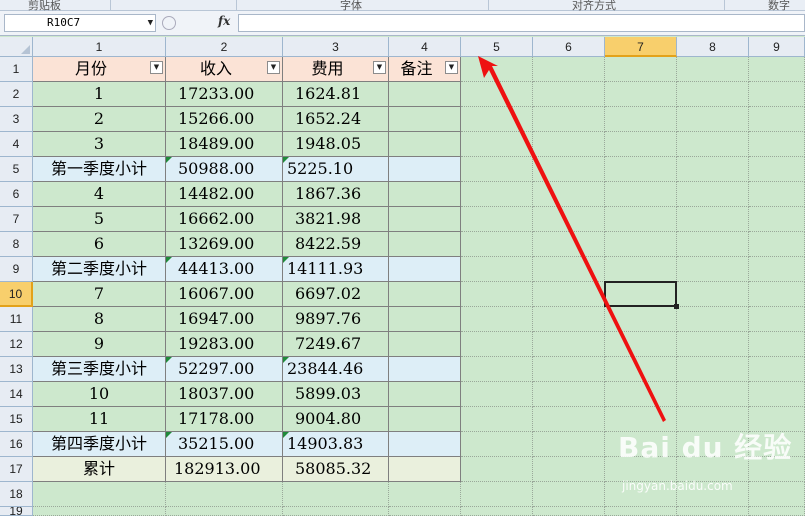 This screenshot has height=516, width=805. What do you see at coordinates (16, 369) in the screenshot?
I see `row-header-13: 13` at bounding box center [16, 369].